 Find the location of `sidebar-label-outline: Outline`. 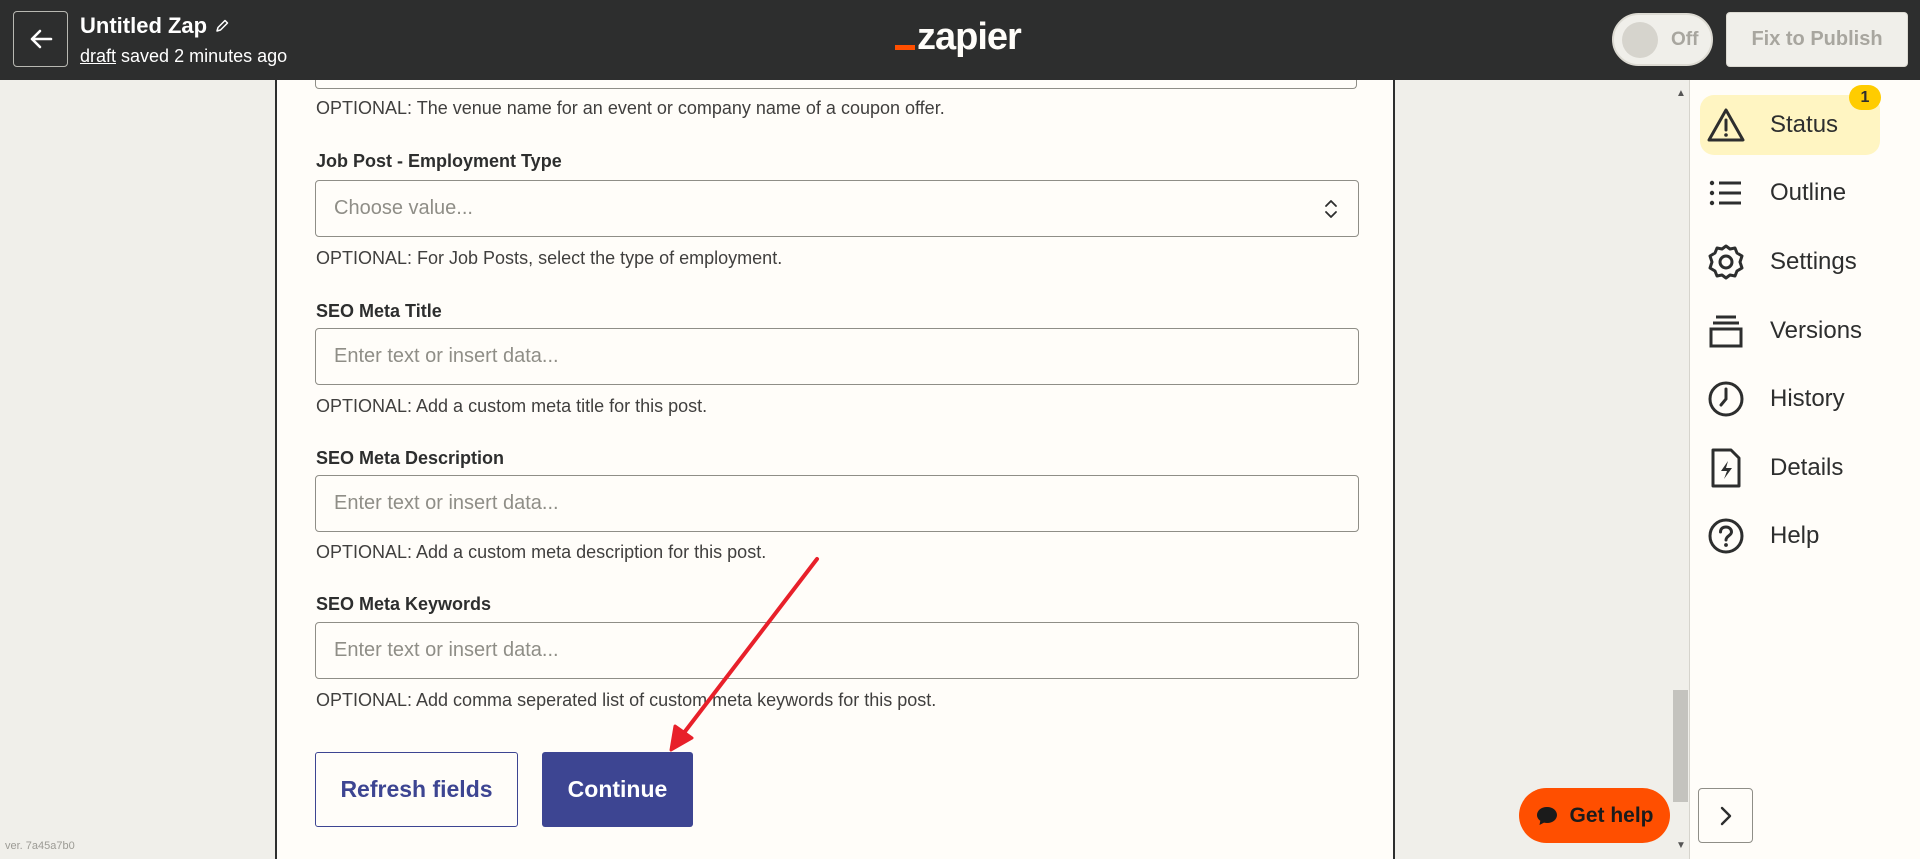

sidebar-label-outline: Outline is located at coordinates (1808, 192).